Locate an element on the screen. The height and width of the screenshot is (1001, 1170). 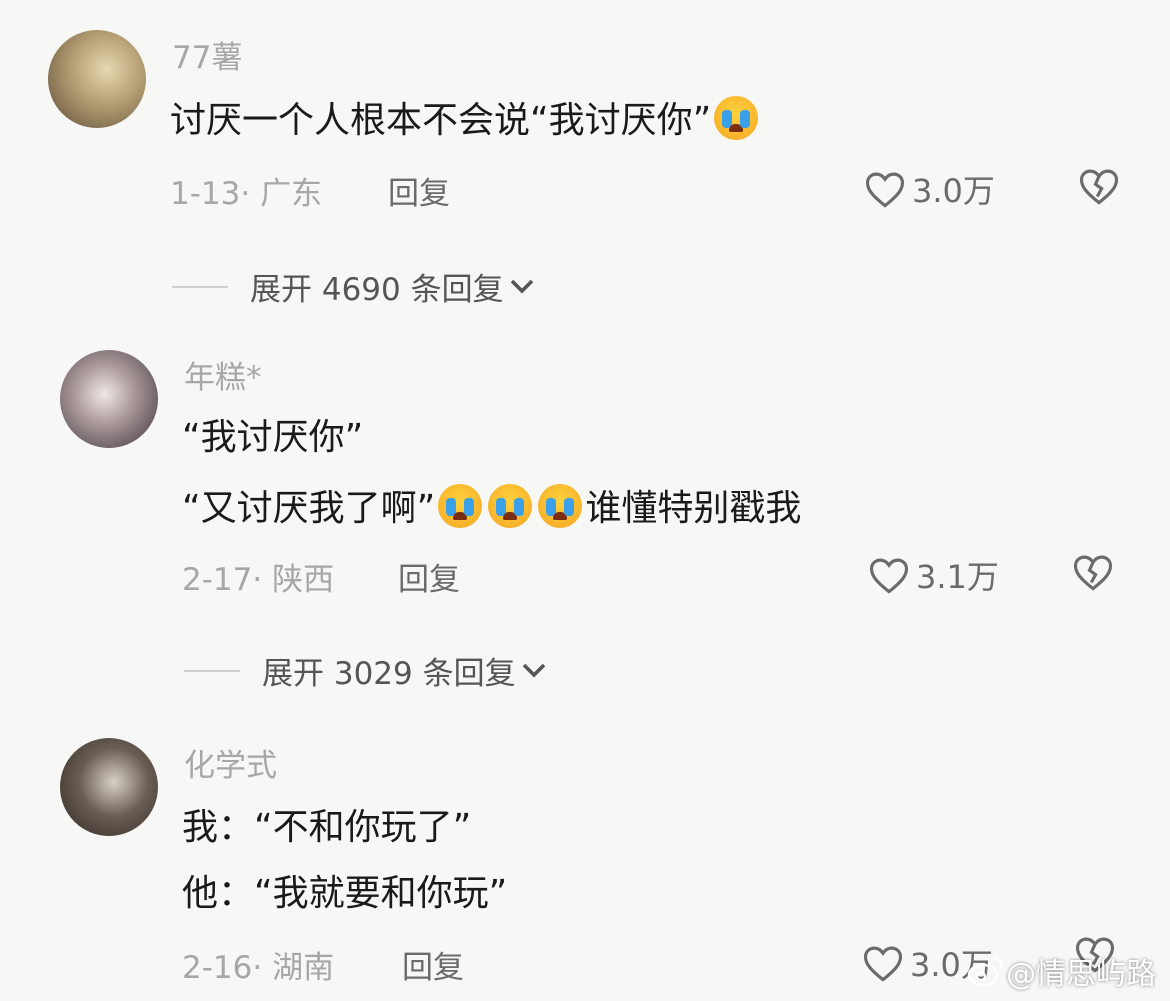
comment-text: “又讨厌我了啊” 谁懂特别戳我 is located at coordinates (491, 507).